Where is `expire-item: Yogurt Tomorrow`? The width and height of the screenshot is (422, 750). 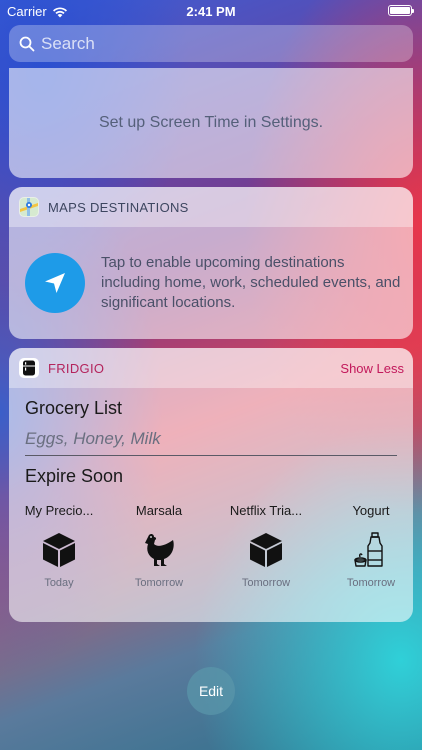 expire-item: Yogurt Tomorrow is located at coordinates (367, 546).